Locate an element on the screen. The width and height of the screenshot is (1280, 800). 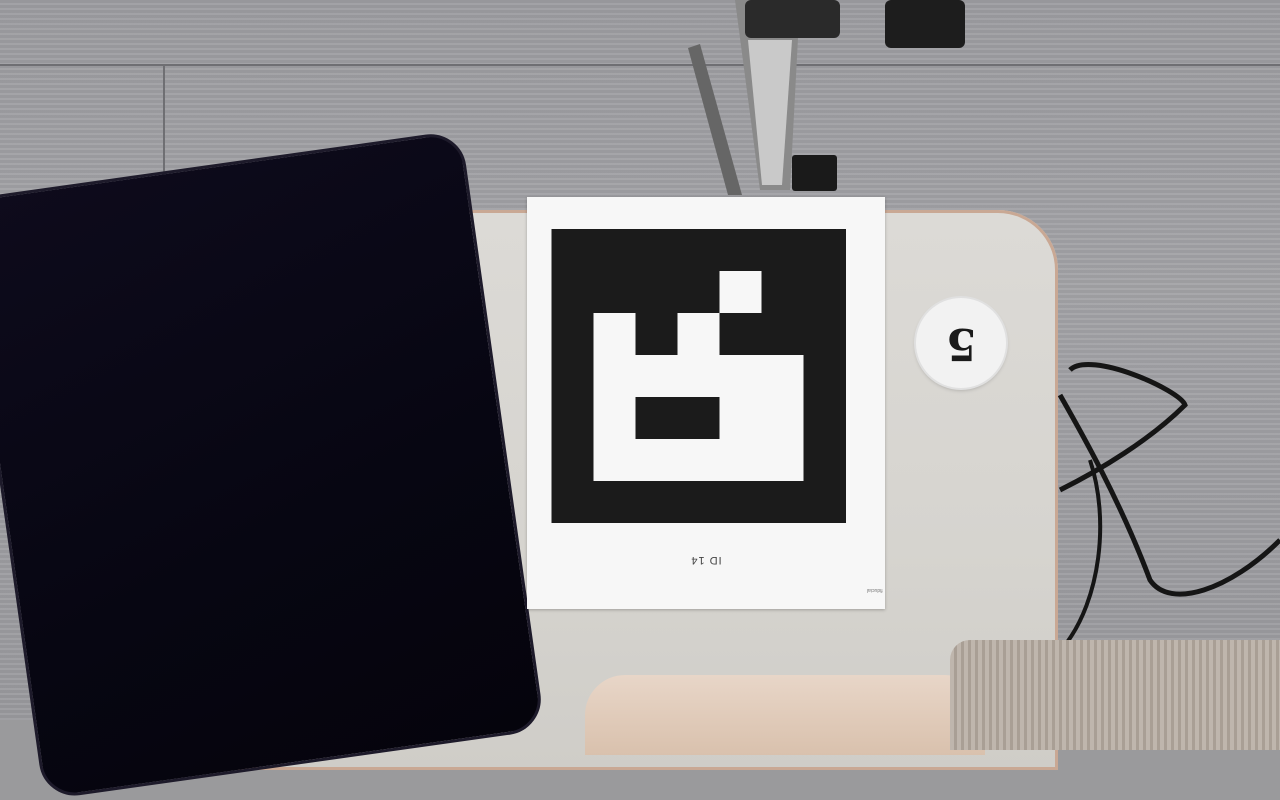
numbered-token: 5 is located at coordinates (961, 343).